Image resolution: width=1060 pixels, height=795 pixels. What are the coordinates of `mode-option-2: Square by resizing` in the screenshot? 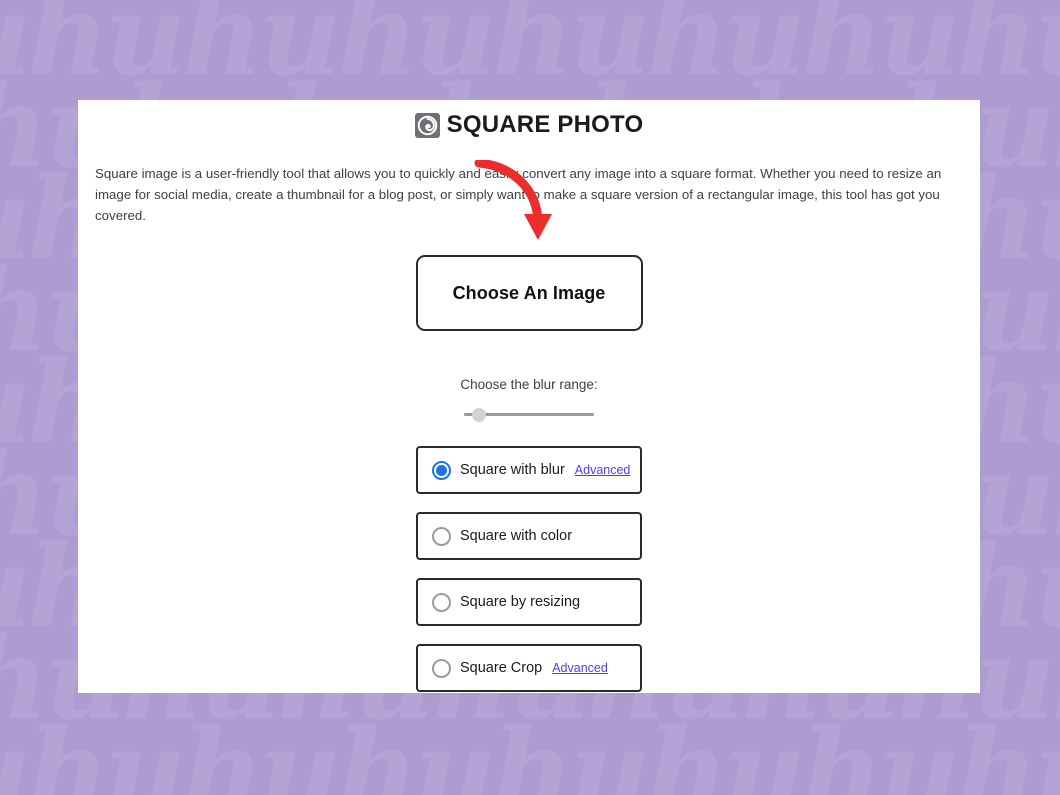 It's located at (529, 602).